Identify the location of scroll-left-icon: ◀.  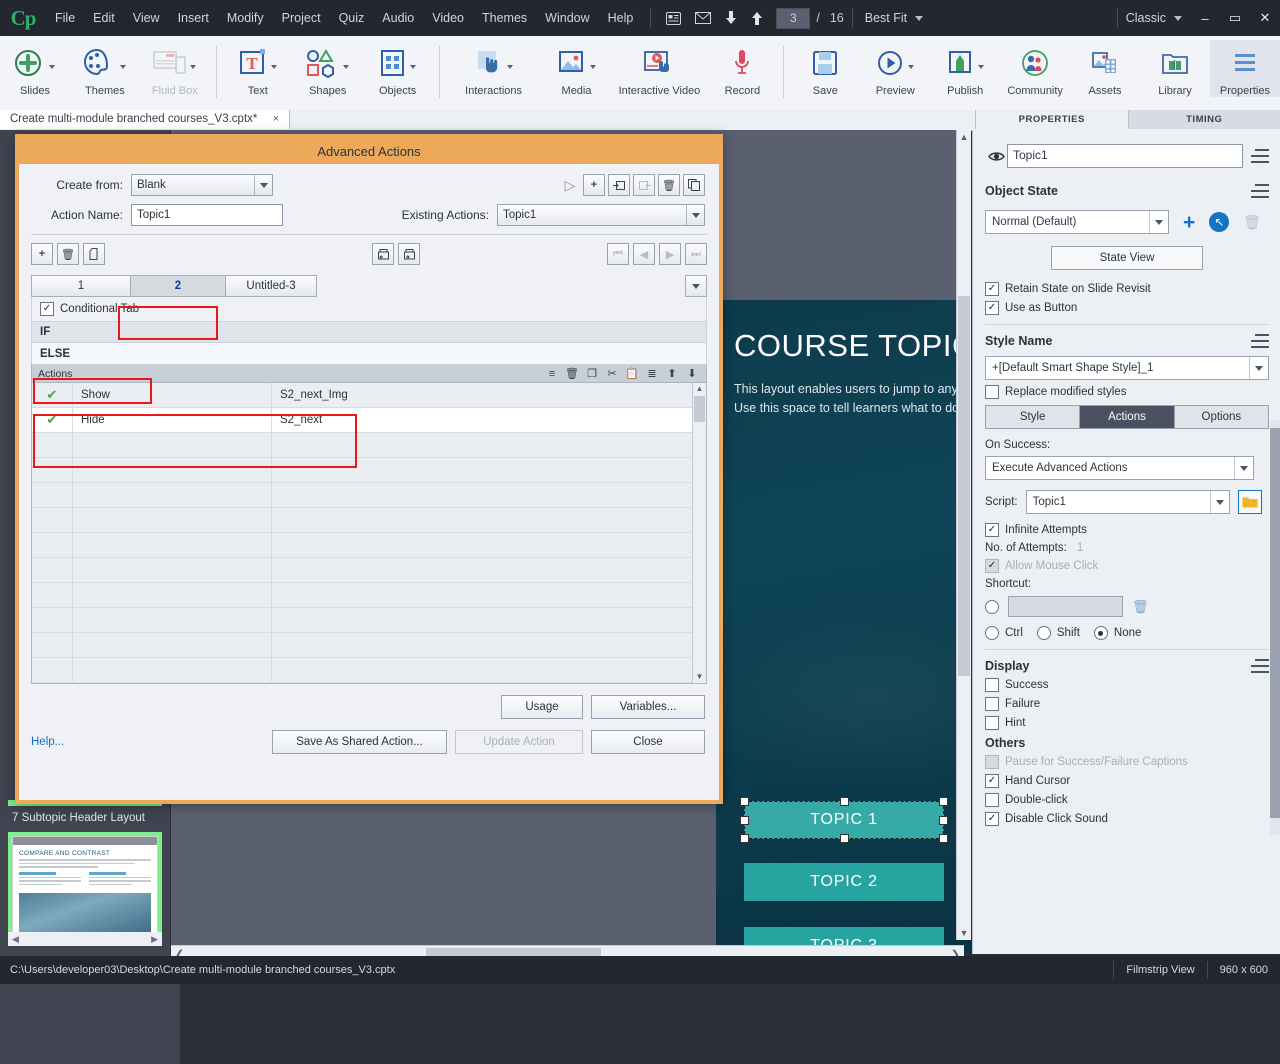
(15, 939).